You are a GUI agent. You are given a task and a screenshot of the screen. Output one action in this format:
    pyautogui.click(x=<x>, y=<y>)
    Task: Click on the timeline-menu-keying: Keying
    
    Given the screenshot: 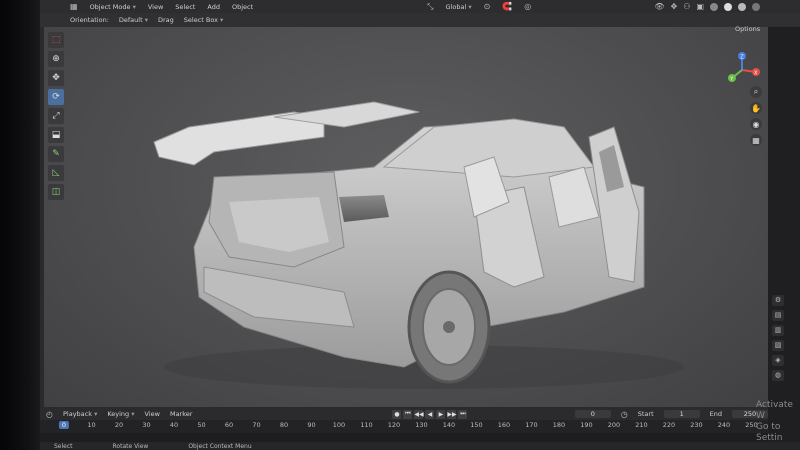 What is the action you would take?
    pyautogui.click(x=120, y=414)
    